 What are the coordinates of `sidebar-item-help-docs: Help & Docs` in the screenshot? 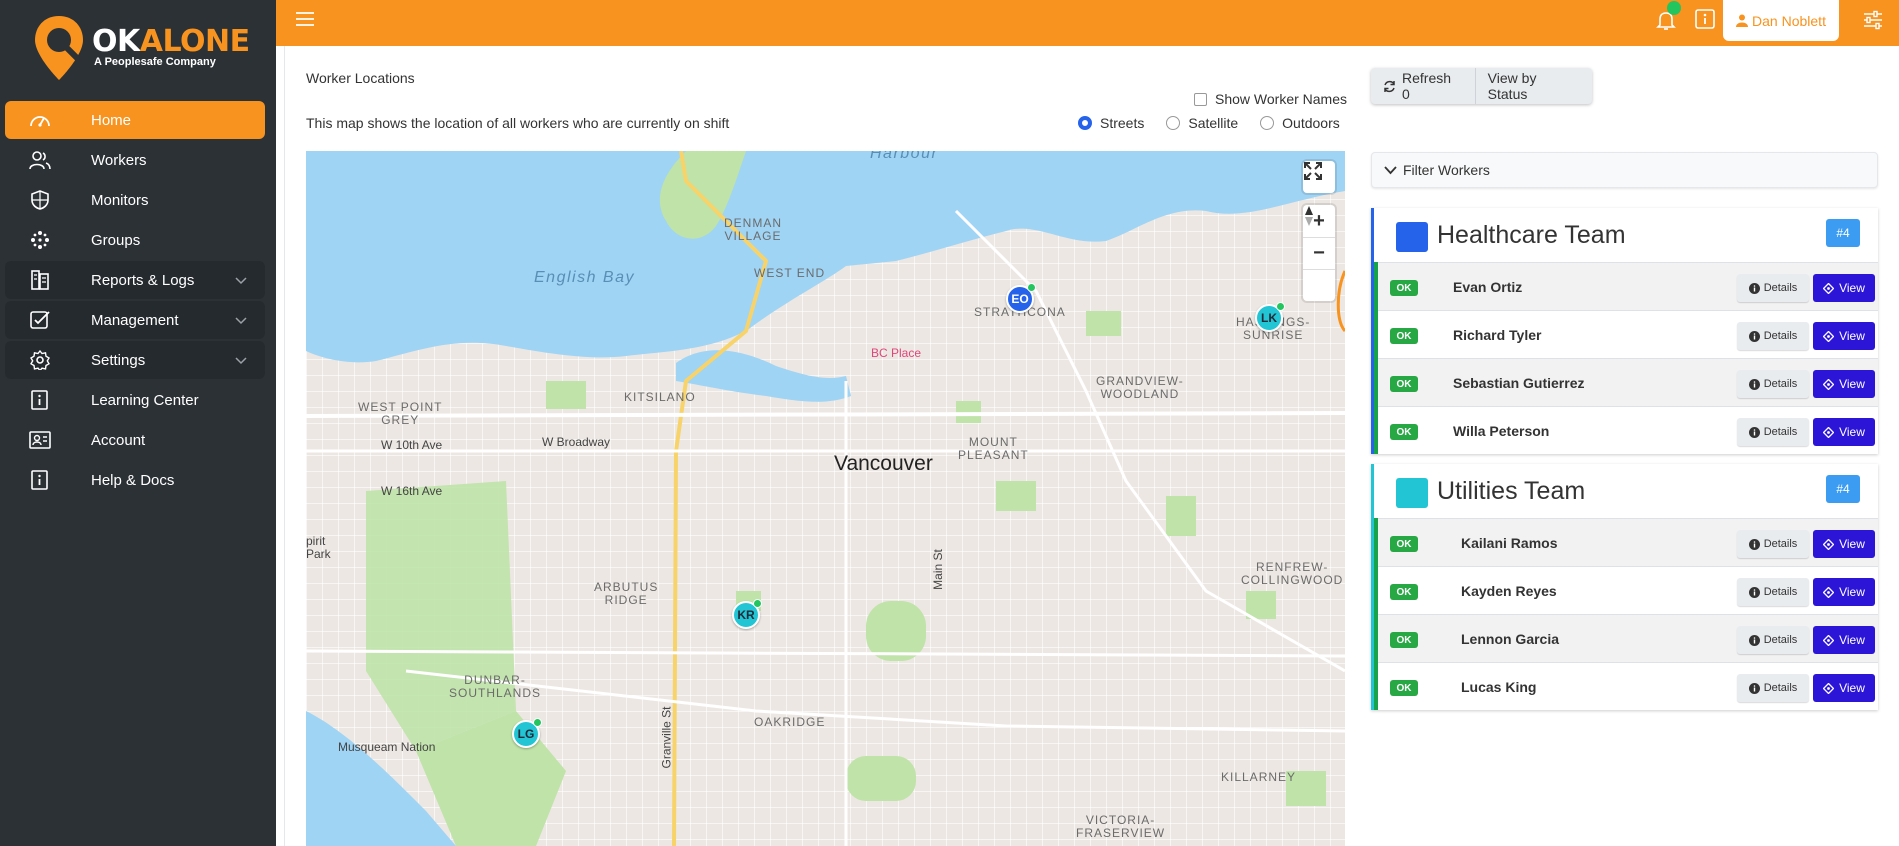 It's located at (135, 480).